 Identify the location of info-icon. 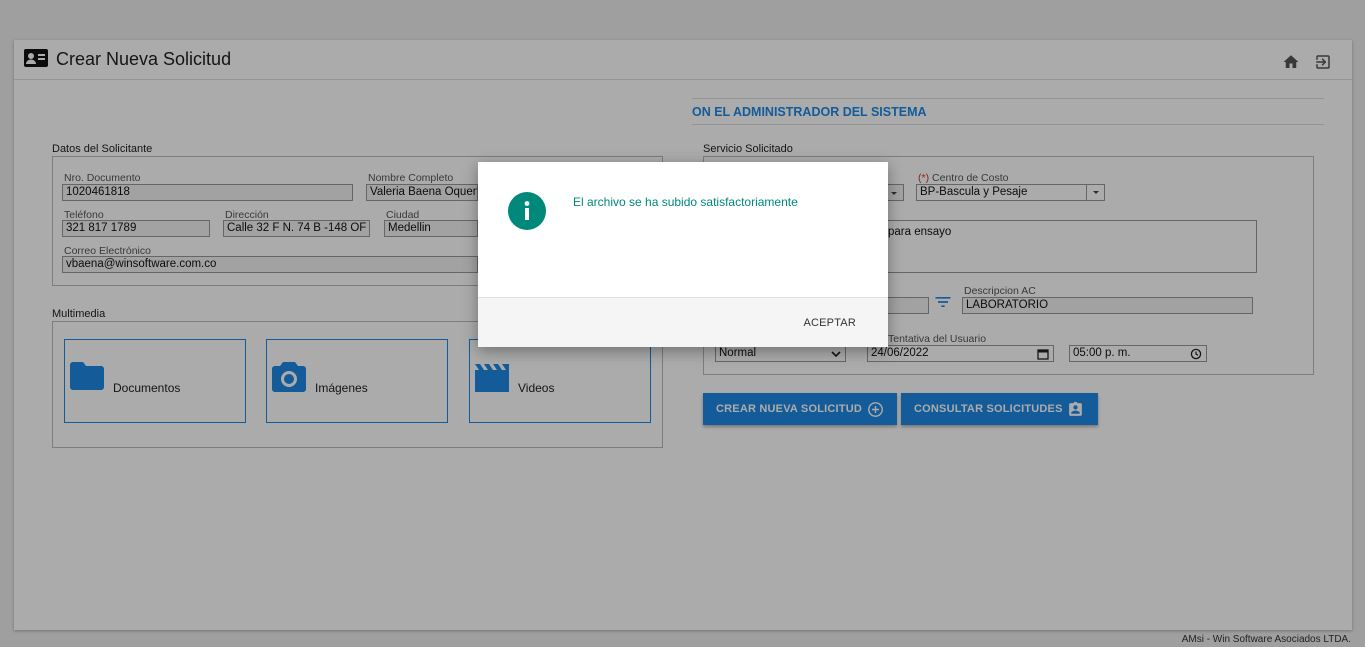
(527, 211).